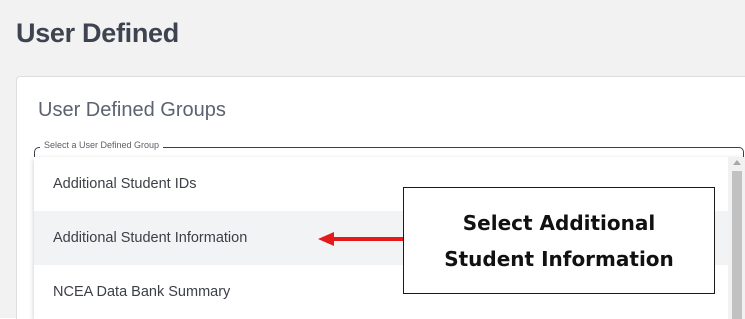 This screenshot has width=745, height=319. I want to click on dropdown-scrollbar, so click(736, 238).